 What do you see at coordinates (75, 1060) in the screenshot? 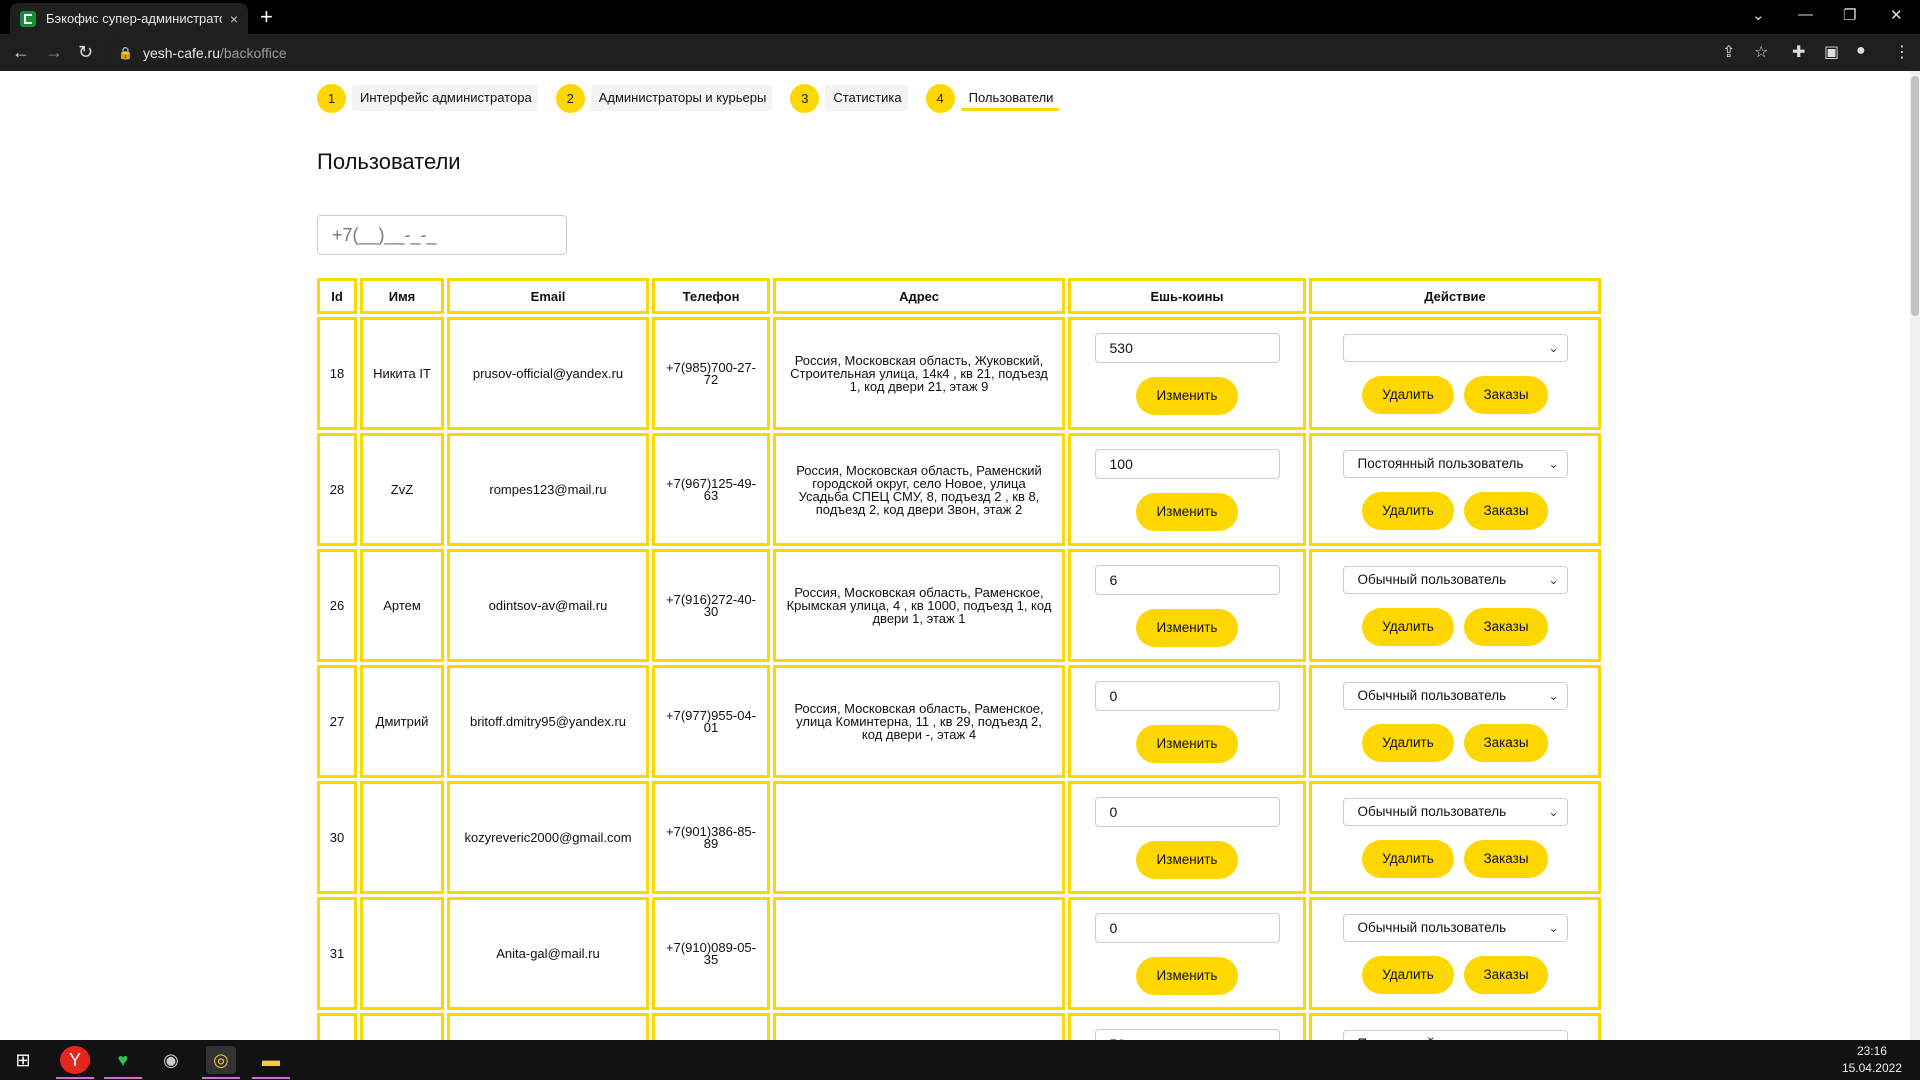
I see `yandex-browser-icon: Y` at bounding box center [75, 1060].